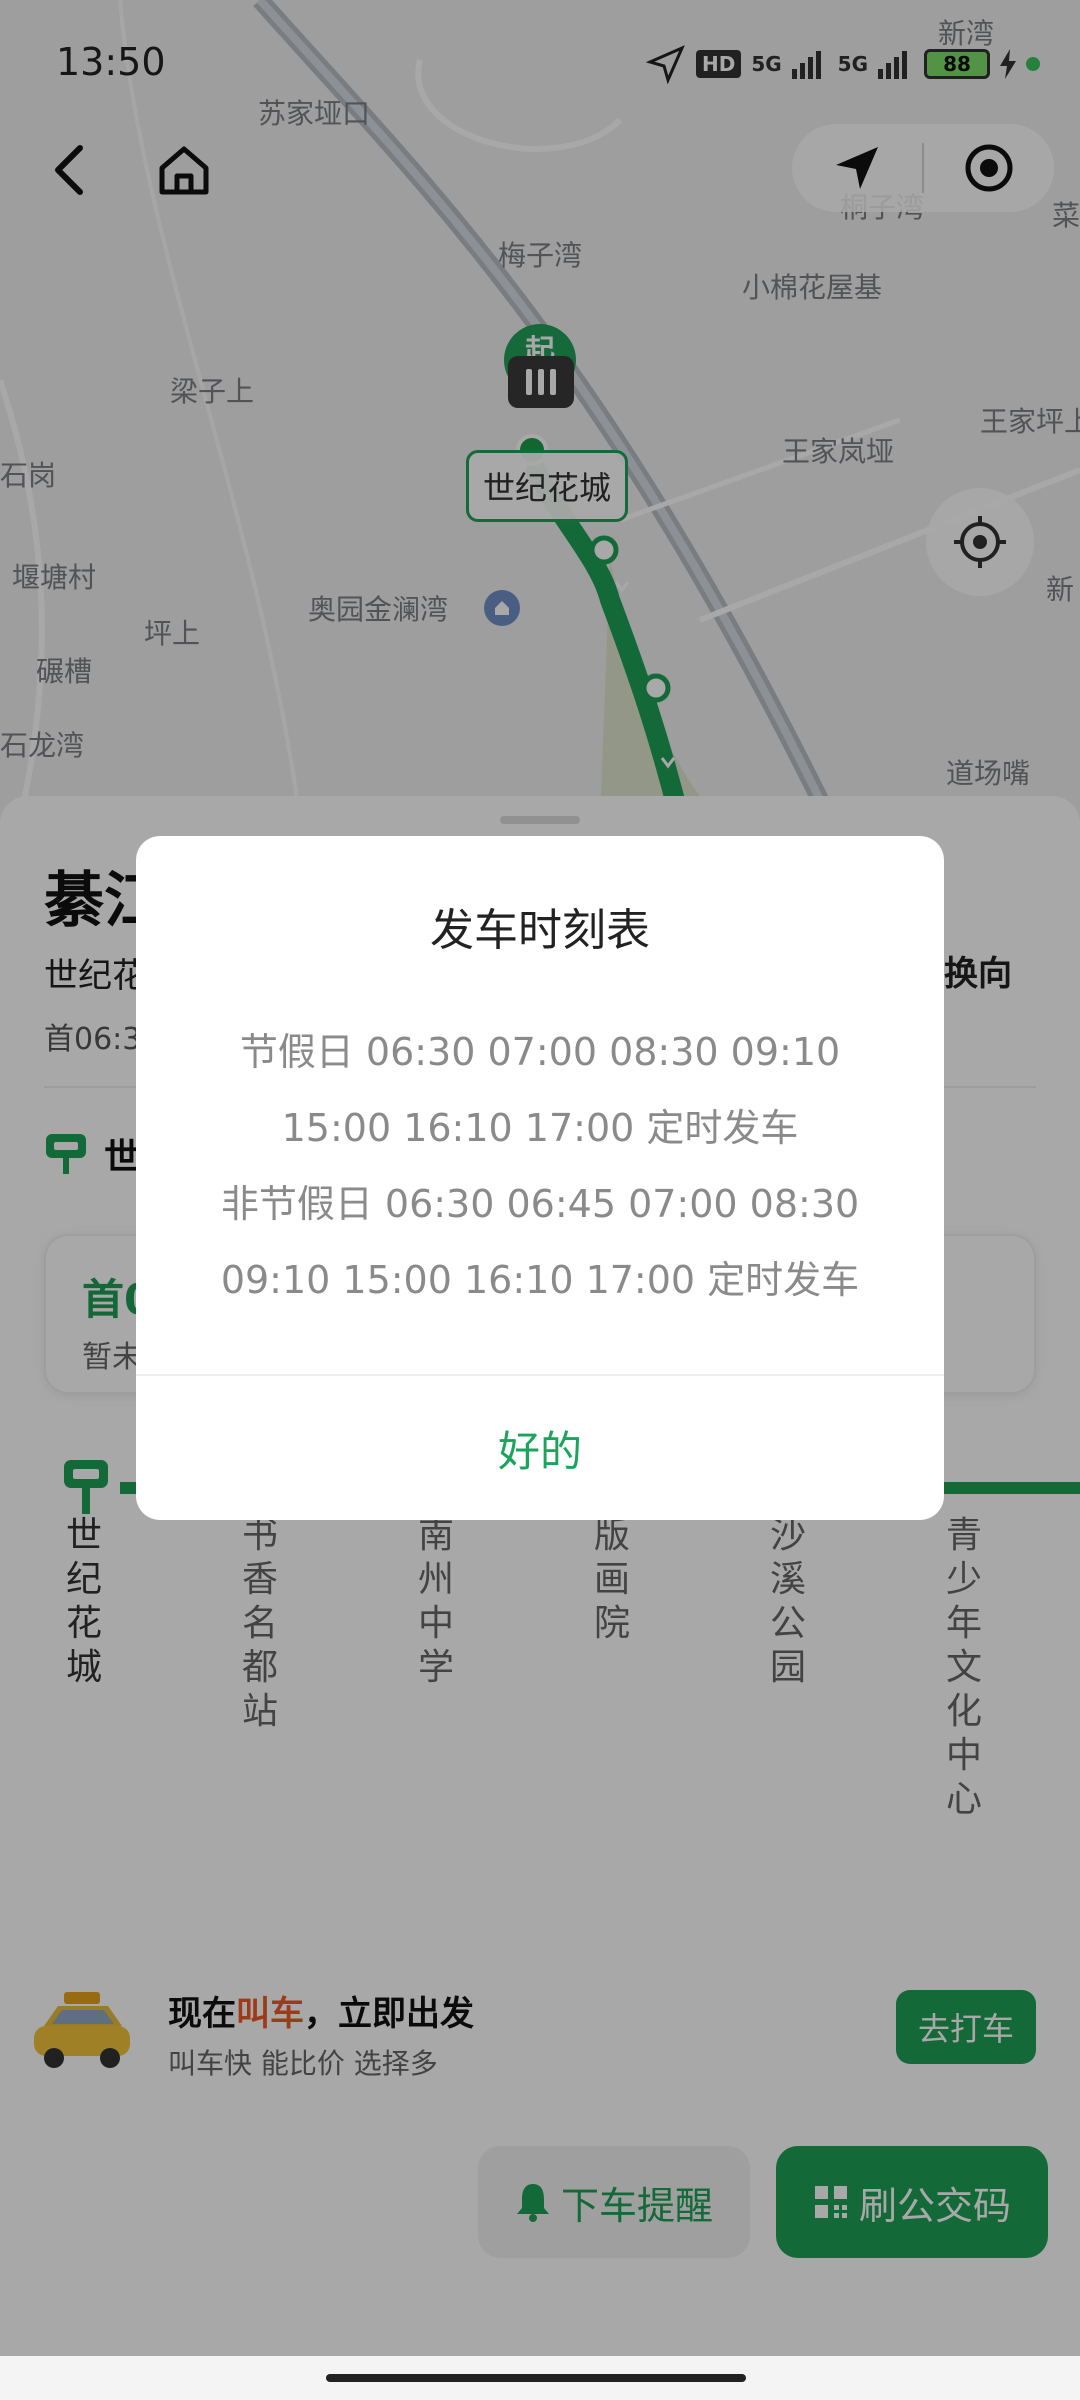 The width and height of the screenshot is (1080, 2400). What do you see at coordinates (540, 1128) in the screenshot?
I see `schedule-line: 15:00 16:10 17:00 定时发车` at bounding box center [540, 1128].